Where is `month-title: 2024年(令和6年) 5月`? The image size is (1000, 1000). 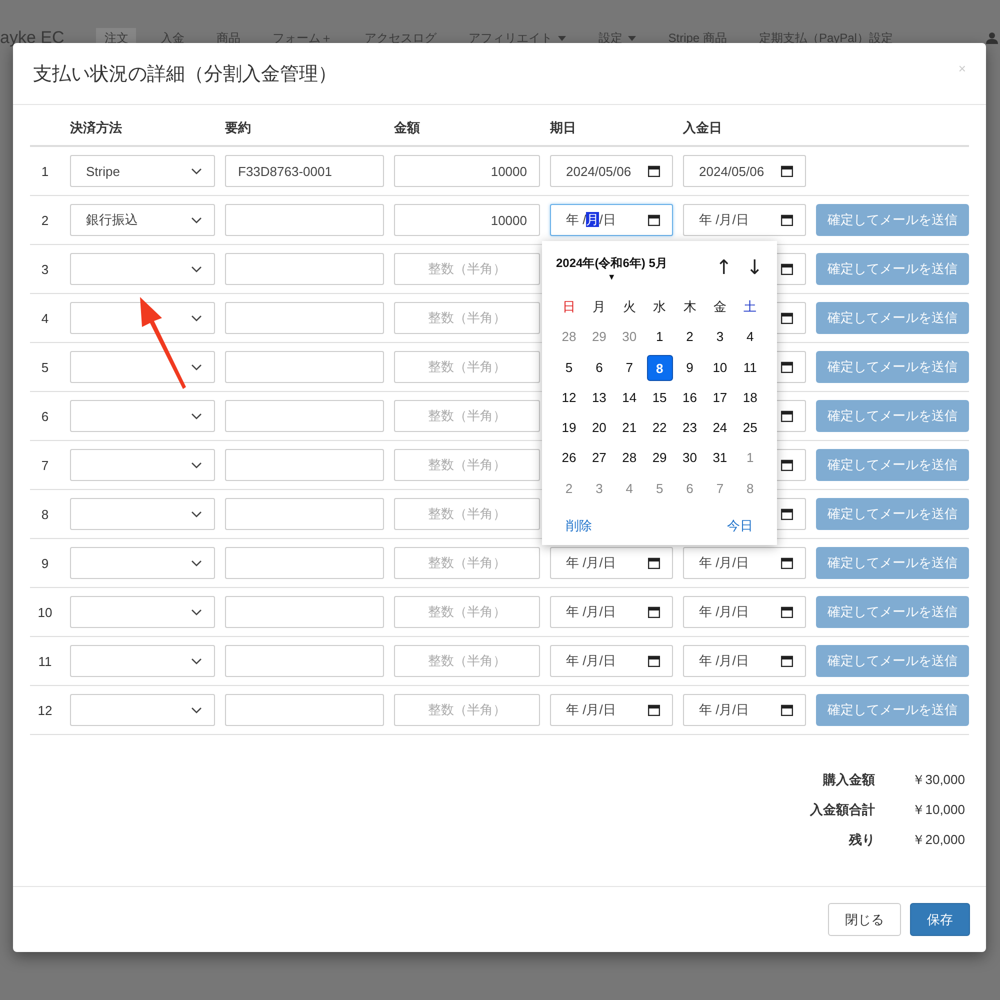 month-title: 2024年(令和6年) 5月 is located at coordinates (612, 263).